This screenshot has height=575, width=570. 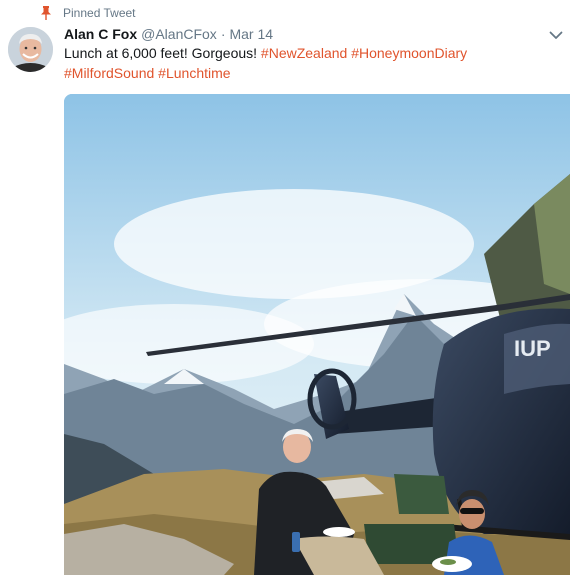 What do you see at coordinates (556, 35) in the screenshot?
I see `chevron-down-icon` at bounding box center [556, 35].